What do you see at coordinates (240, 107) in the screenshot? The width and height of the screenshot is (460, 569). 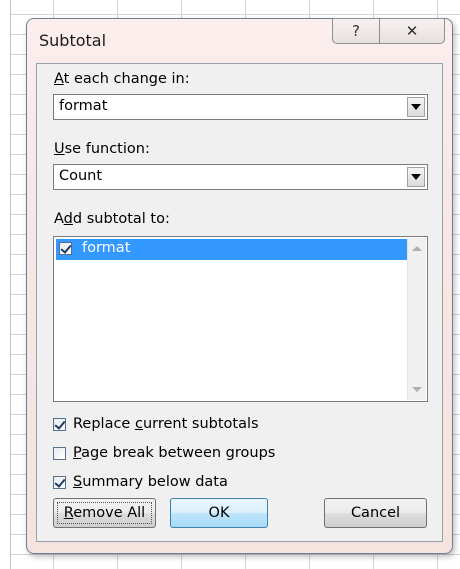 I see `change-in-select: format` at bounding box center [240, 107].